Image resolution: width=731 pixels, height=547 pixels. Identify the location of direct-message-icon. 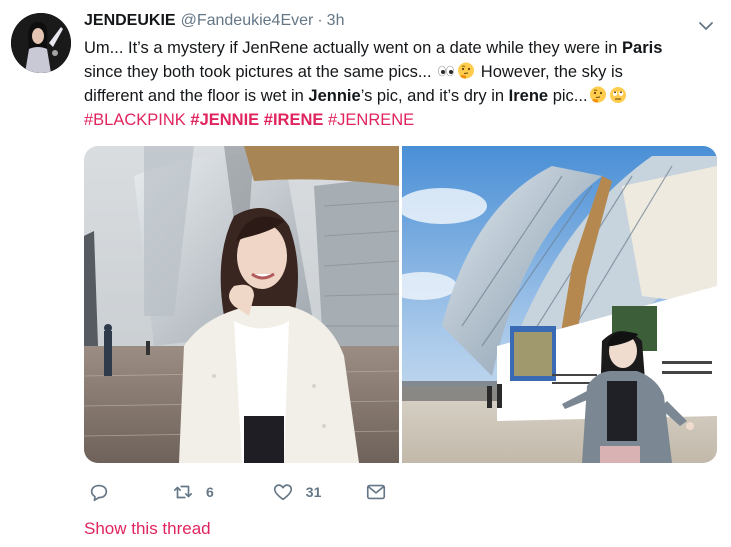
(376, 492).